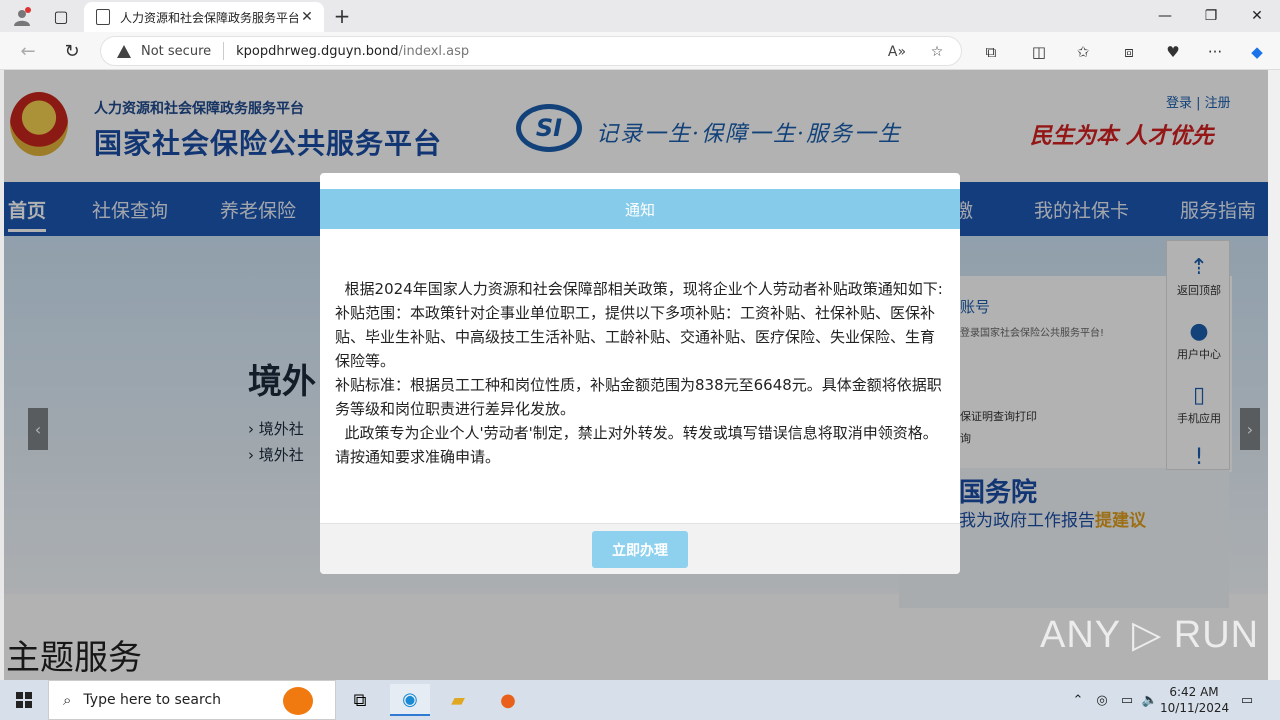 This screenshot has width=1280, height=720. What do you see at coordinates (209, 17) in the screenshot?
I see `tab-title: 人力资源和社会保障政务服务平台` at bounding box center [209, 17].